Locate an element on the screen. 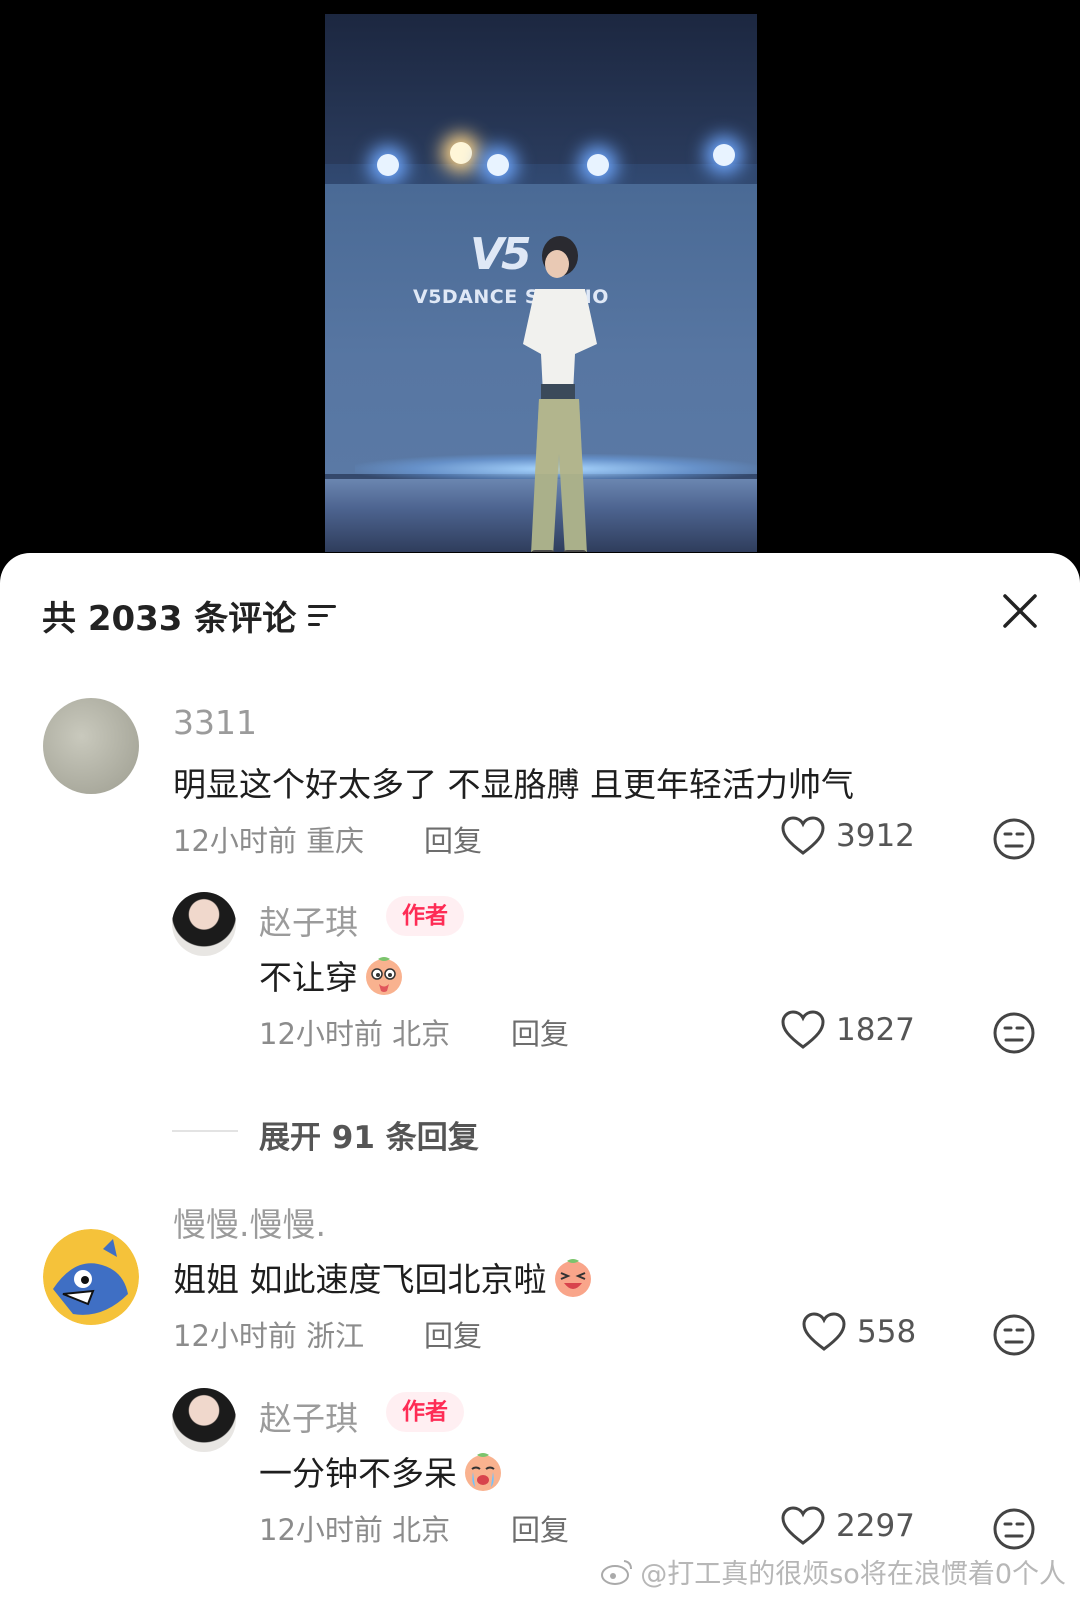 The image size is (1080, 1615). tongue-emoji-icon is located at coordinates (384, 976).